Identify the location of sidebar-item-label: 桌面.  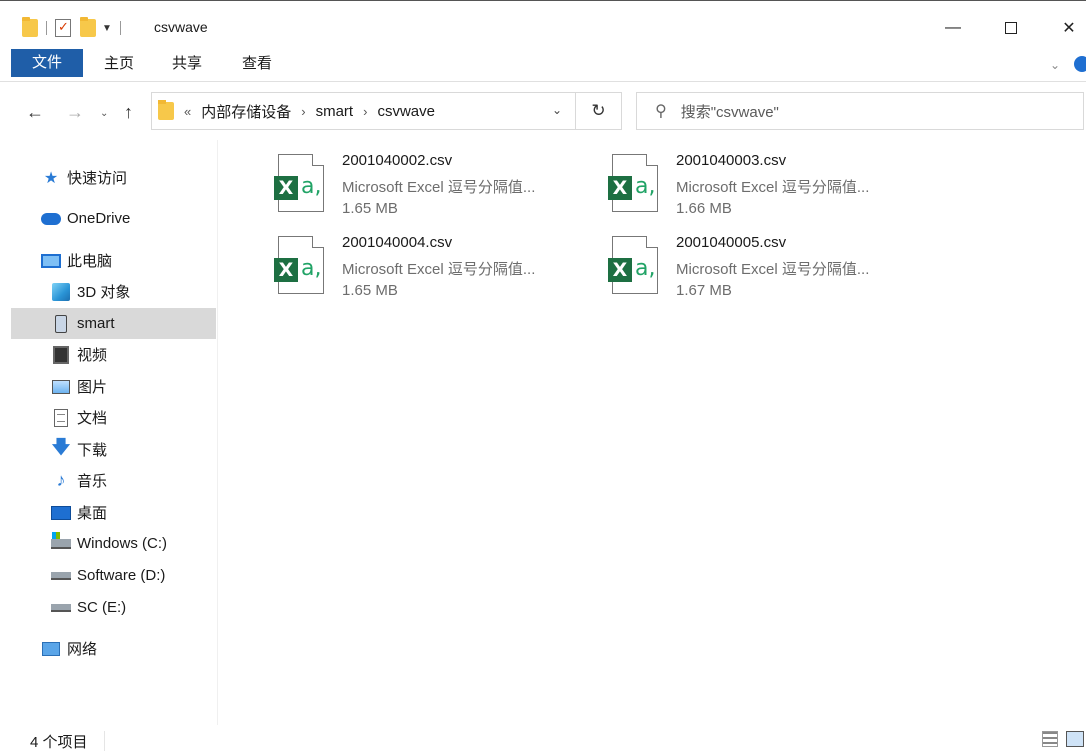
(92, 513).